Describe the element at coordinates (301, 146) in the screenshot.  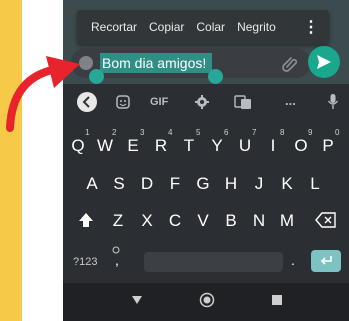
I see `key-o: O` at that location.